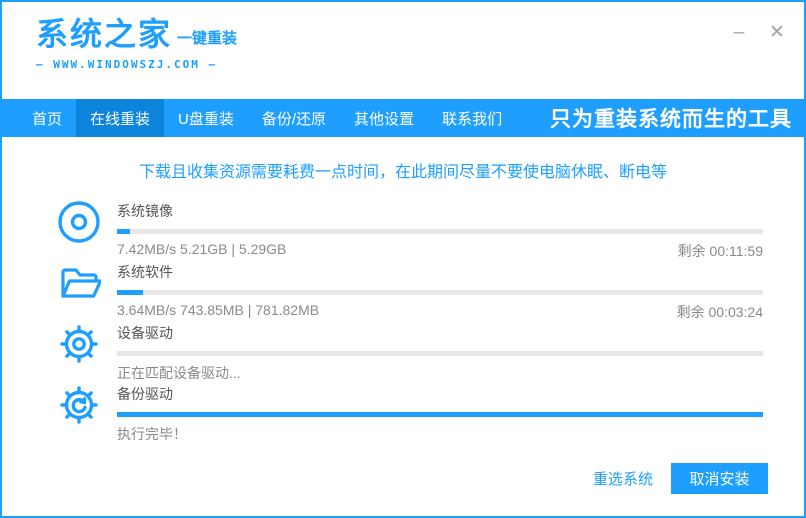 The height and width of the screenshot is (518, 806). What do you see at coordinates (145, 272) in the screenshot?
I see `task-title: 系统软件` at bounding box center [145, 272].